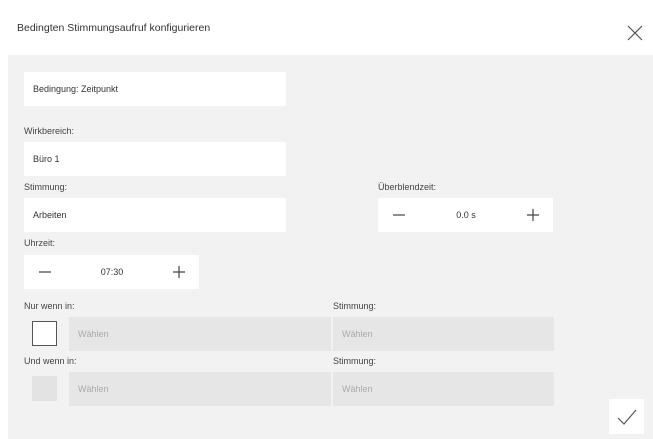  I want to click on only-if-mood-placeholder: Wählen, so click(357, 334).